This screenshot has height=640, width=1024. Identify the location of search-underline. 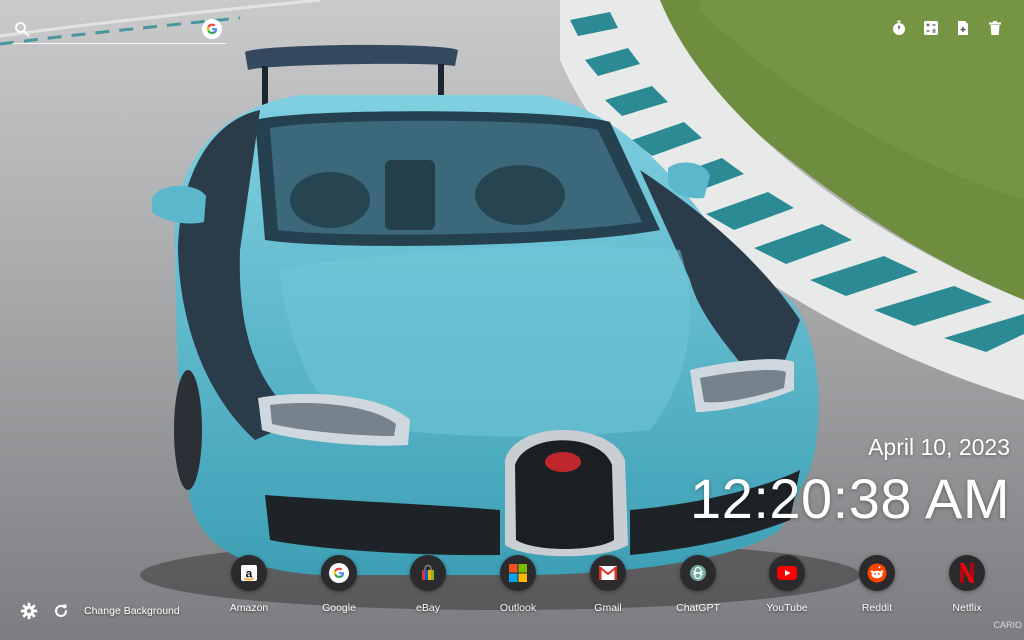
(119, 43).